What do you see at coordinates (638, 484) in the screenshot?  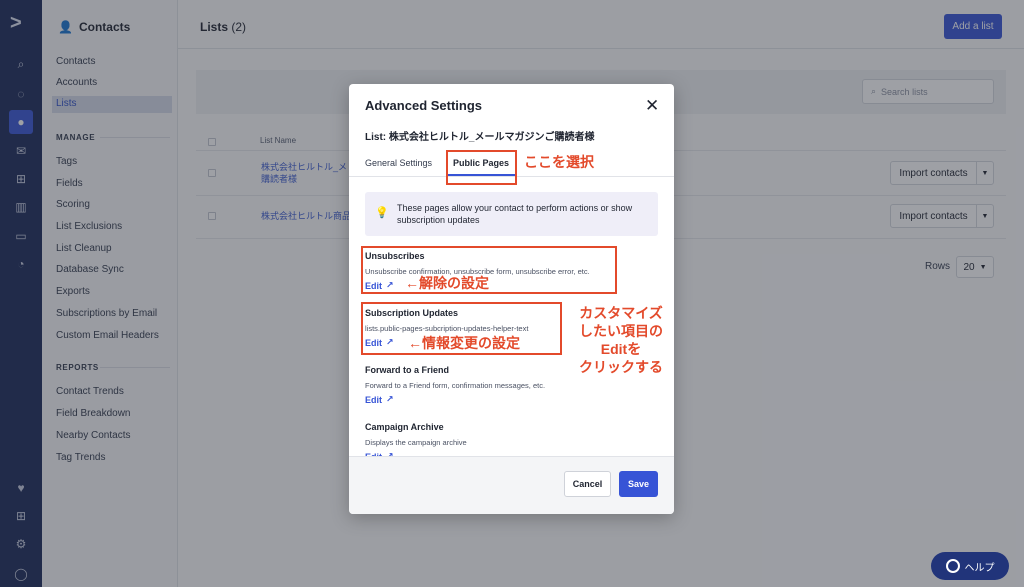 I see `save-button: Save` at bounding box center [638, 484].